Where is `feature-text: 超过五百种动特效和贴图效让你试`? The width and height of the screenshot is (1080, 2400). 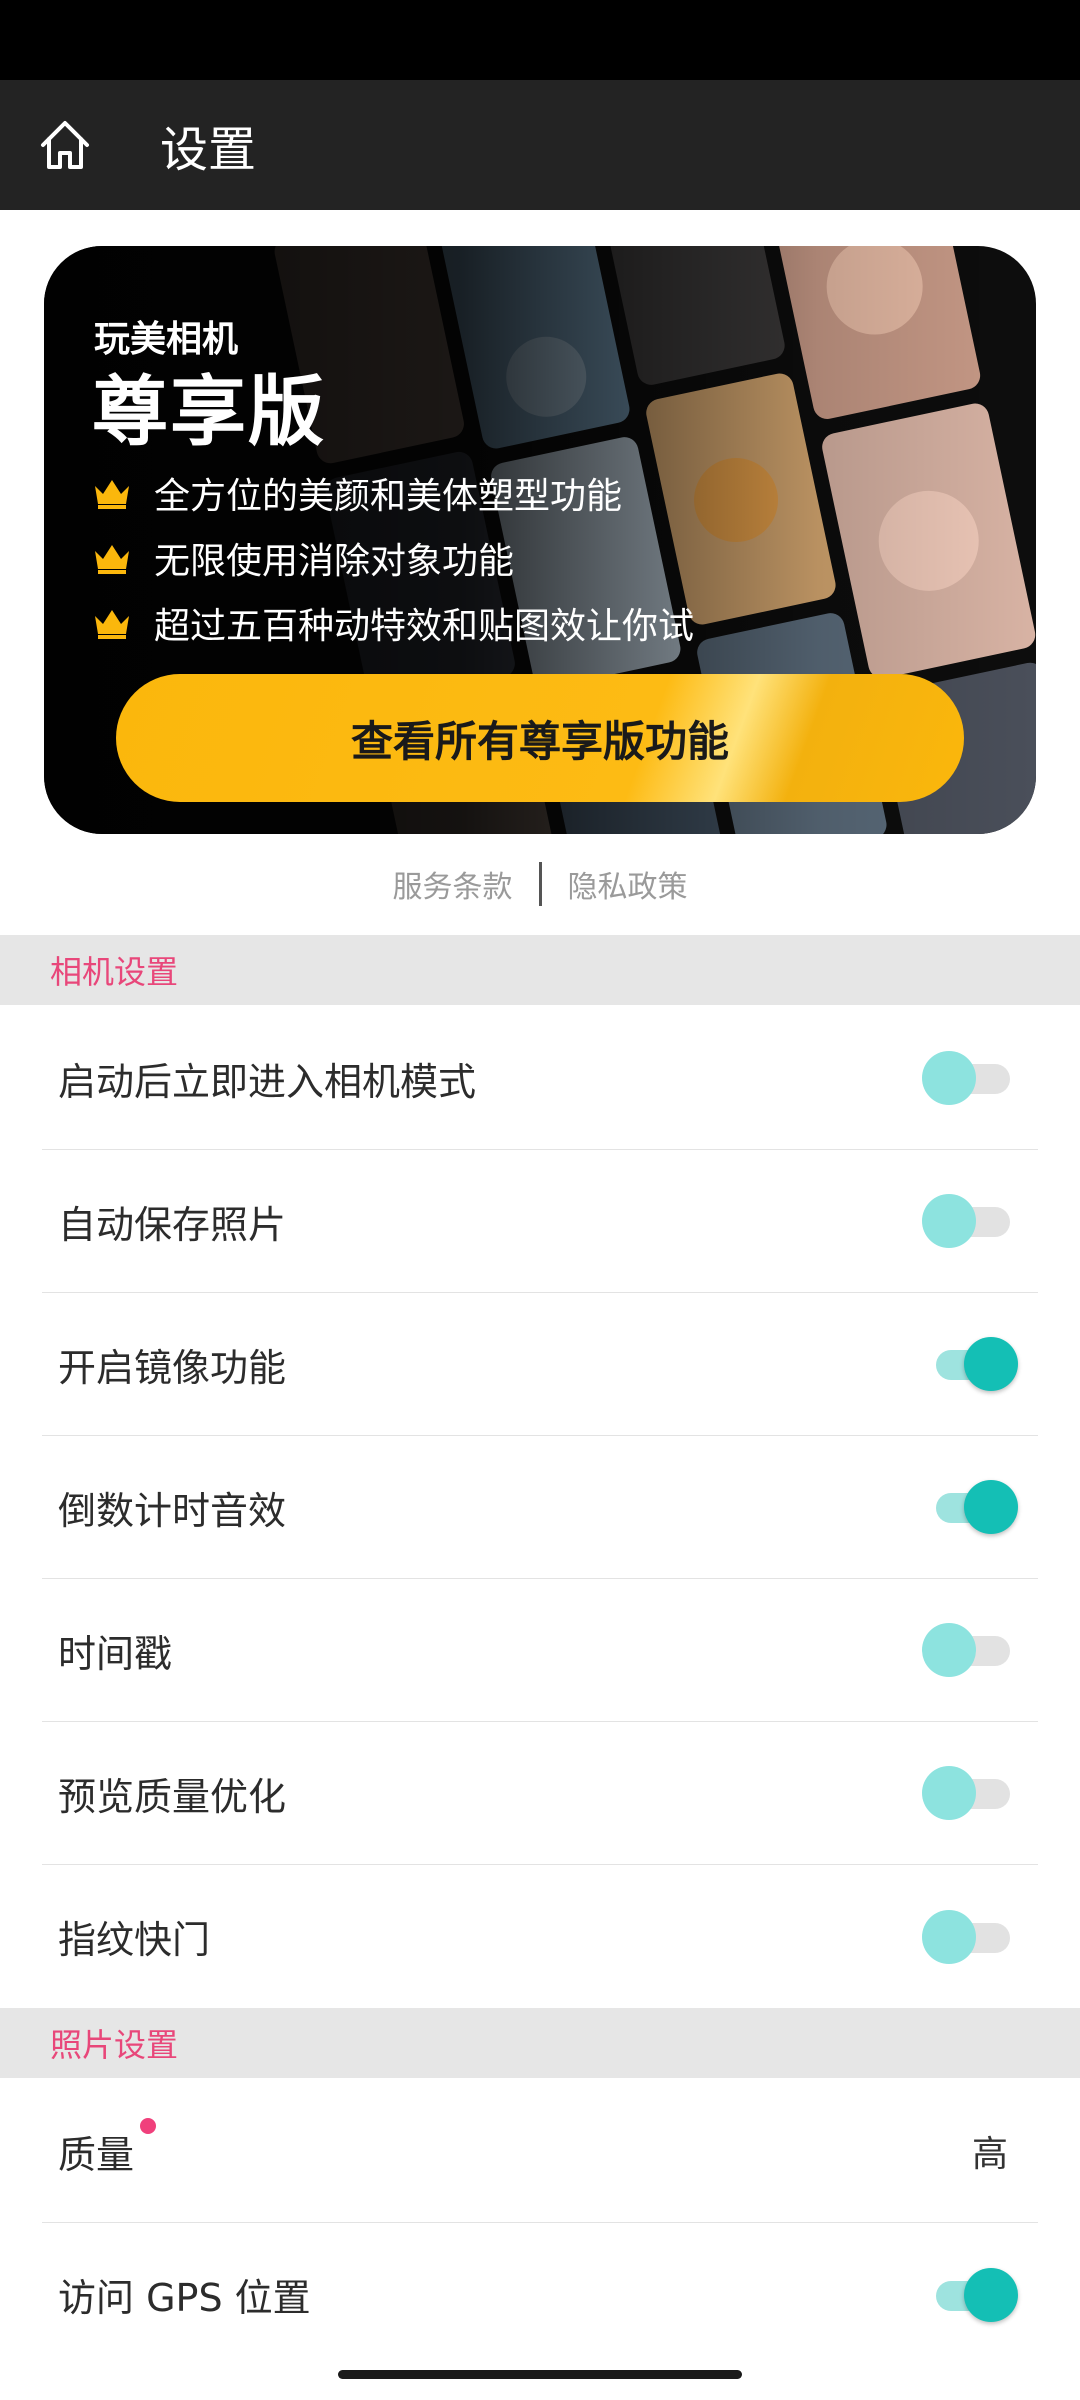
feature-text: 超过五百种动特效和贴图效让你试 is located at coordinates (424, 626).